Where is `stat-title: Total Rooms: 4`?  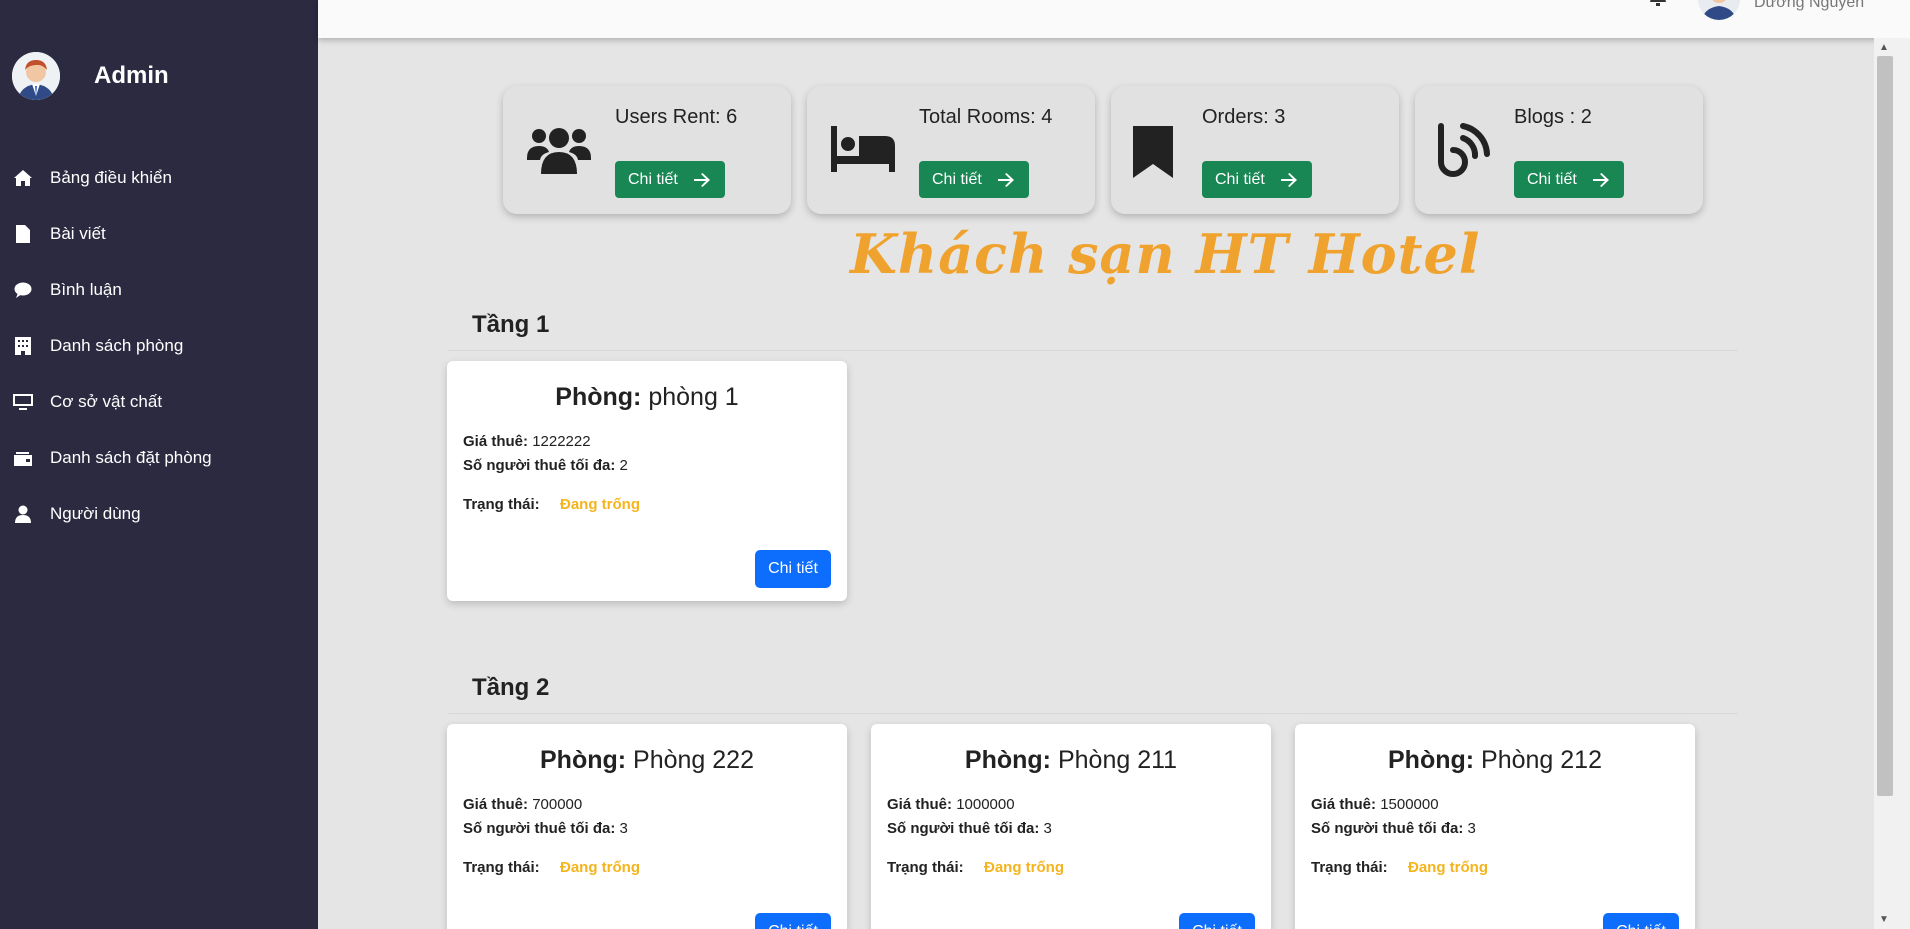 stat-title: Total Rooms: 4 is located at coordinates (986, 117).